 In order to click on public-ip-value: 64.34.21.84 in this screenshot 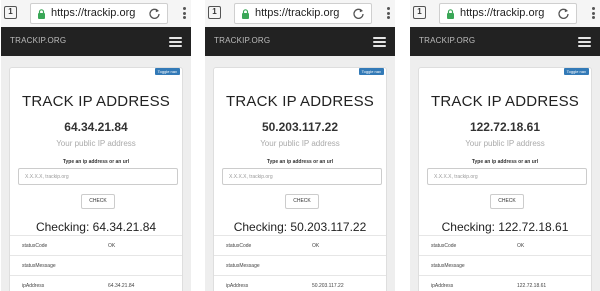, I will do `click(96, 127)`.